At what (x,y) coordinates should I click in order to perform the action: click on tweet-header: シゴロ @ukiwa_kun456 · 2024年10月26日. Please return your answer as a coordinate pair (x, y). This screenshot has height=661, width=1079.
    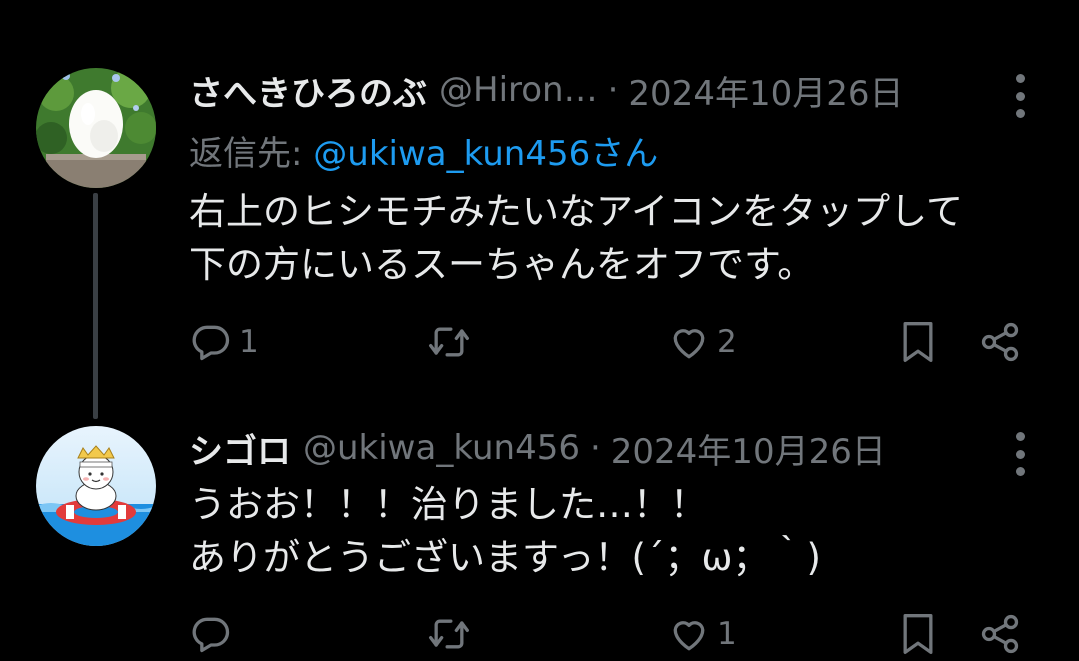
    Looking at the image, I should click on (537, 448).